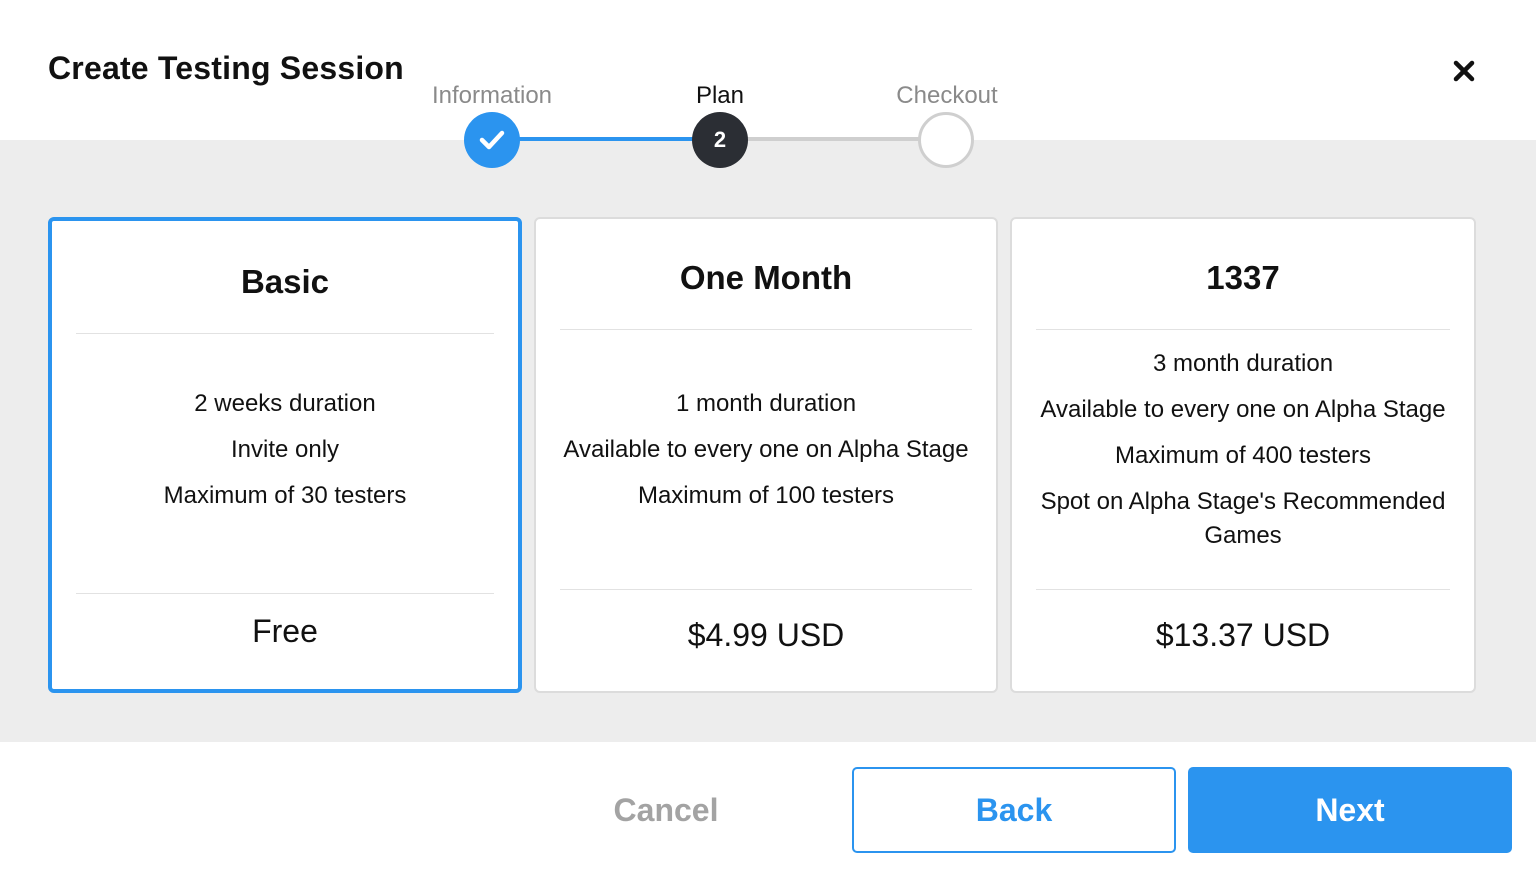  What do you see at coordinates (766, 277) in the screenshot?
I see `plan-name: One Month` at bounding box center [766, 277].